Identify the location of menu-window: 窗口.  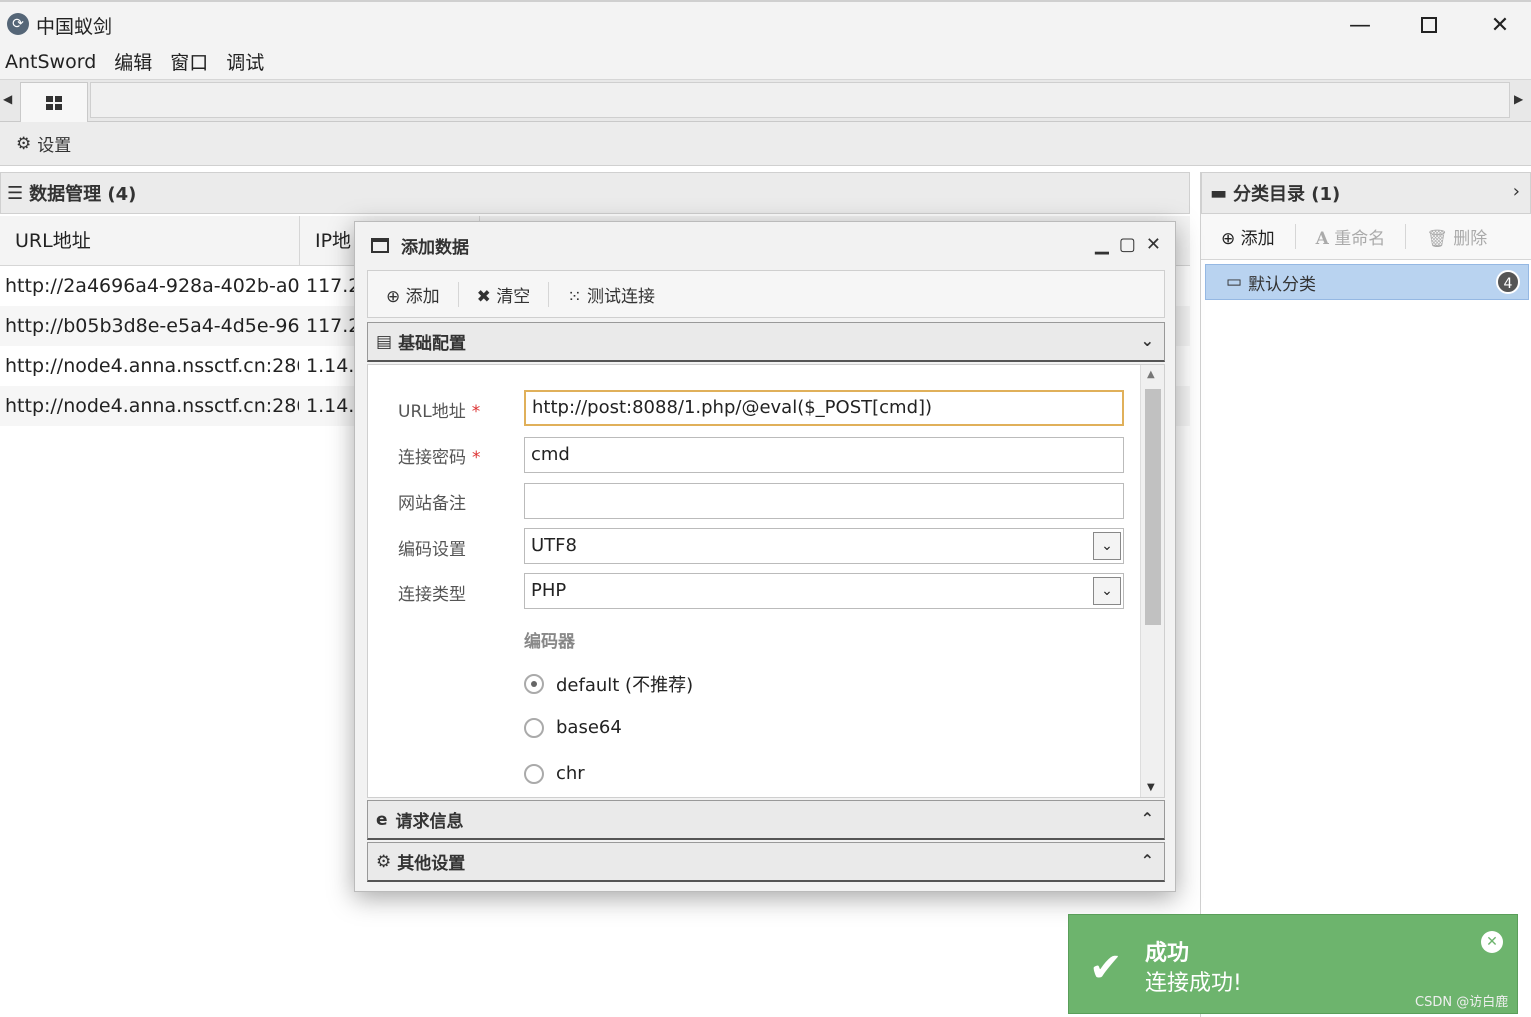
(189, 61).